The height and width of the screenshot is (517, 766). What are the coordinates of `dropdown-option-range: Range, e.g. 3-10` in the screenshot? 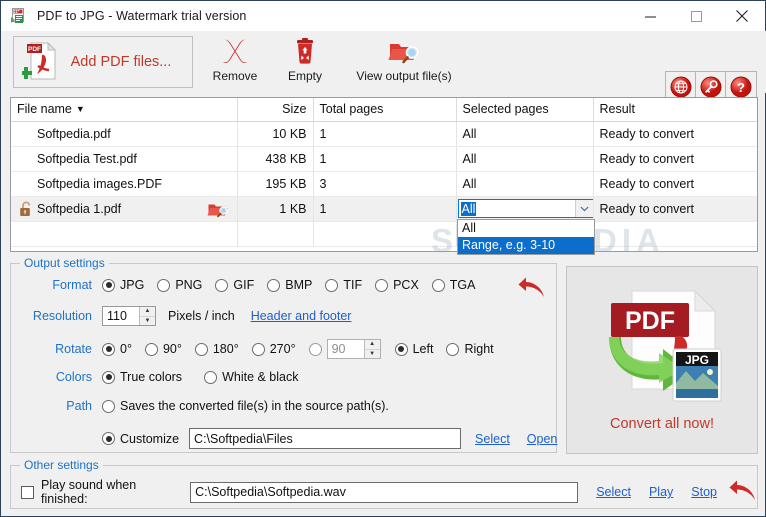 It's located at (526, 245).